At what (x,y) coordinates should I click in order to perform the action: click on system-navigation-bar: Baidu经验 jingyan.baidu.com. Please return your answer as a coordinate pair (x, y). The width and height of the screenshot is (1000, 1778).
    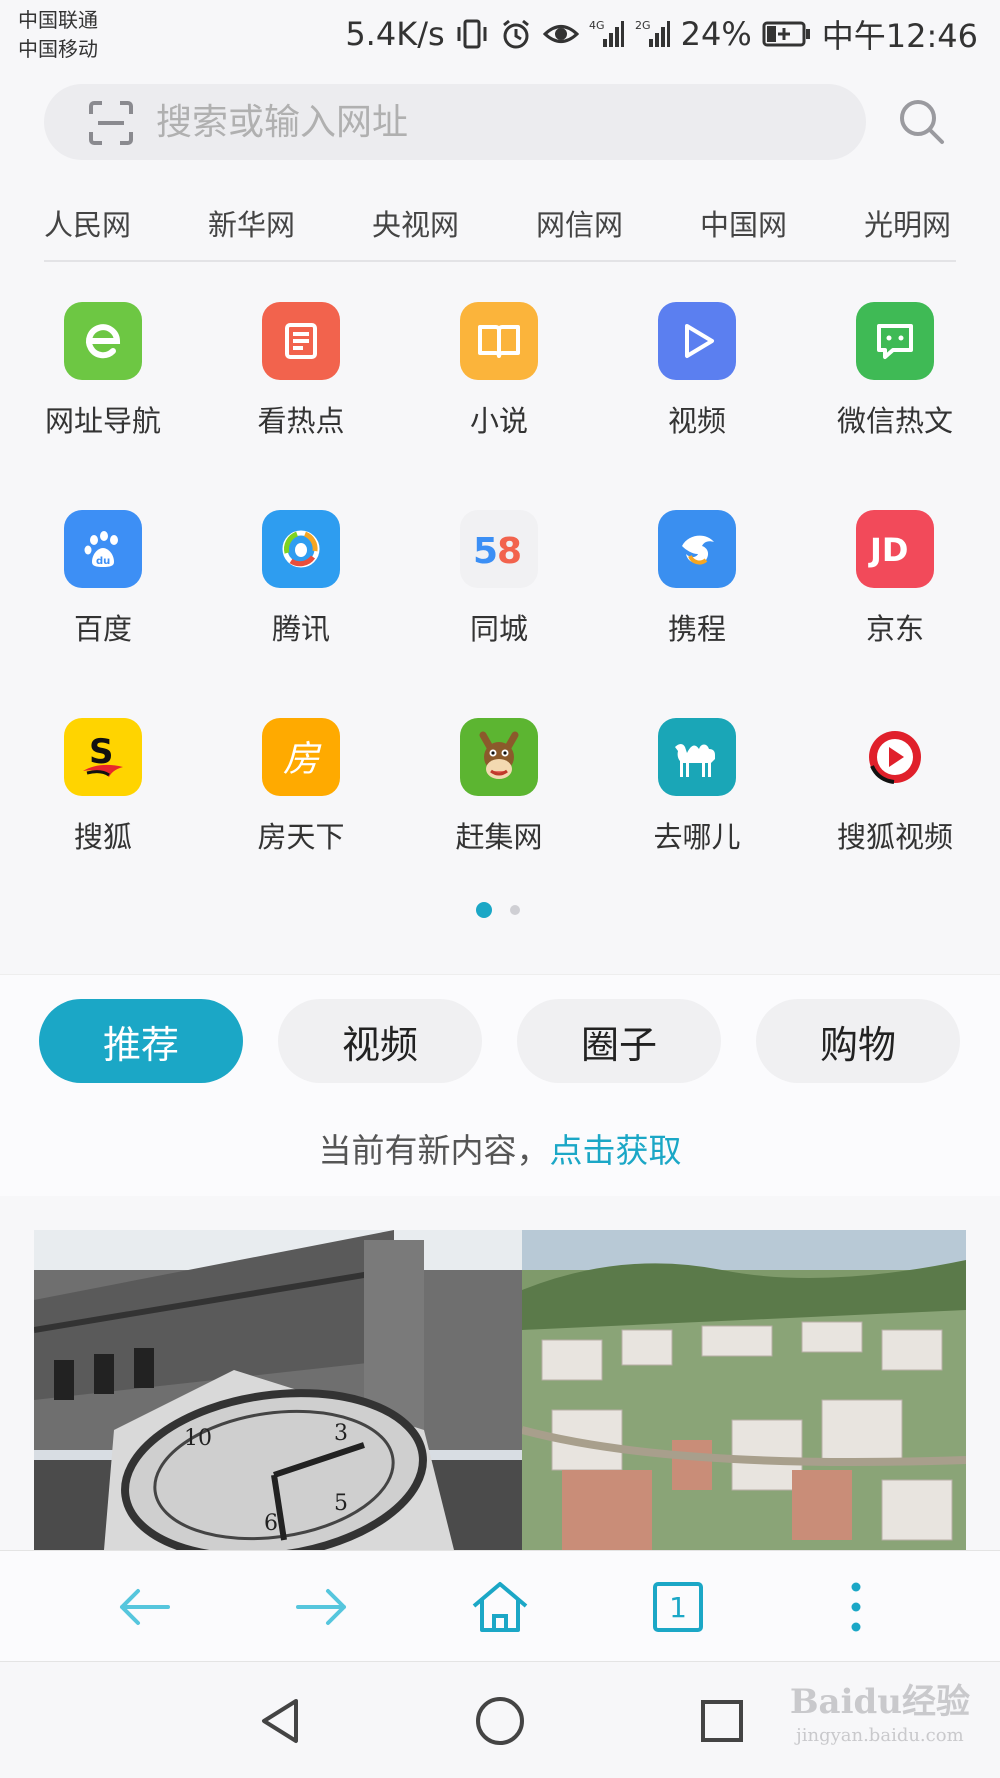
    Looking at the image, I should click on (500, 1720).